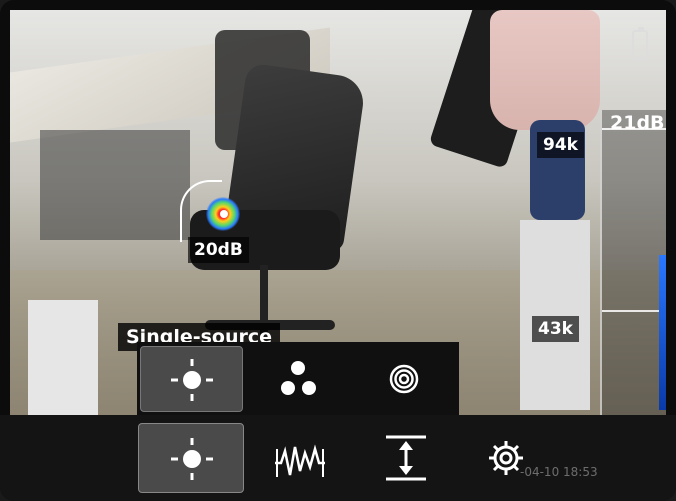  Describe the element at coordinates (634, 311) in the screenshot. I see `scale-tick-bottom` at that location.